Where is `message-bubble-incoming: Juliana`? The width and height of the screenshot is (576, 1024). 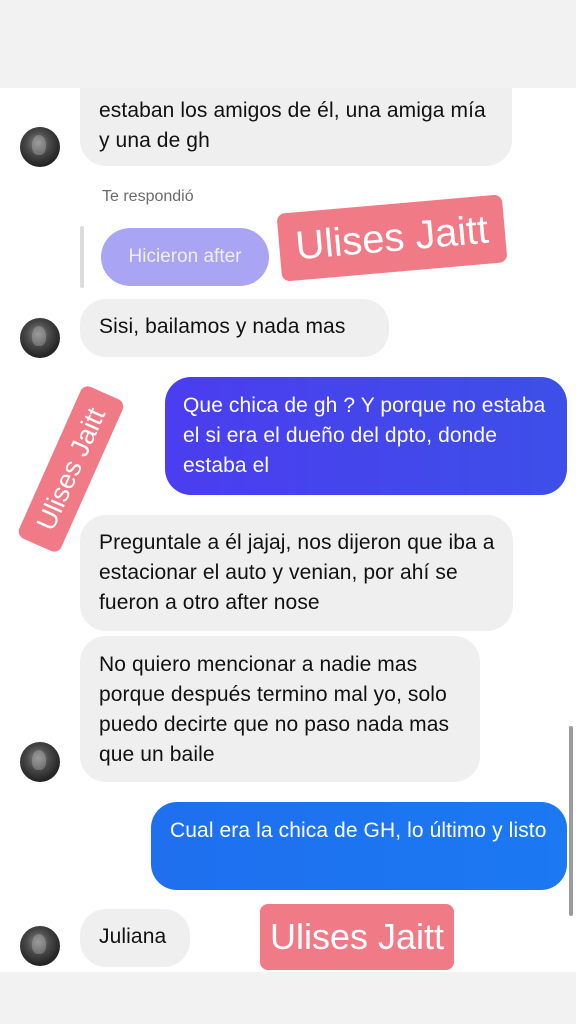
message-bubble-incoming: Juliana is located at coordinates (135, 938).